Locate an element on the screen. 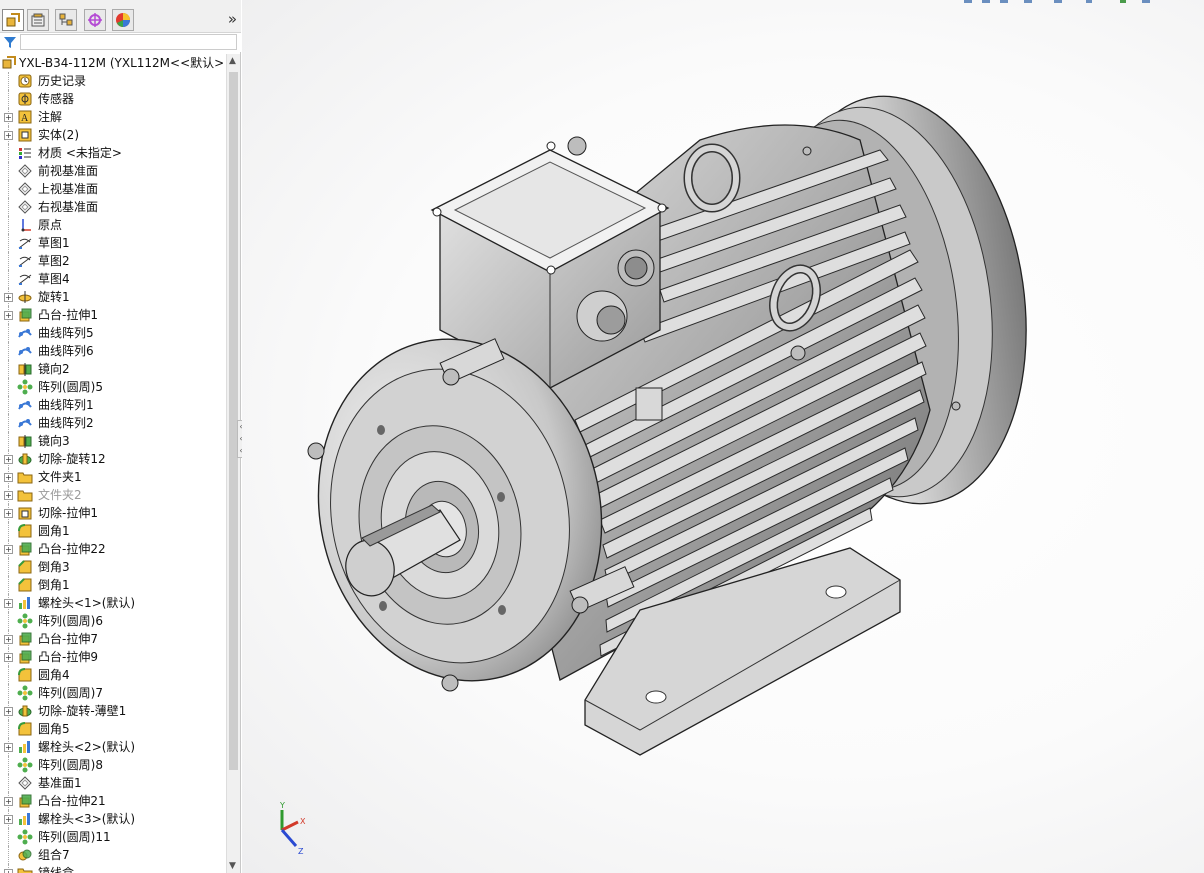 The image size is (1204, 873). chamfer-icon is located at coordinates (25, 567).